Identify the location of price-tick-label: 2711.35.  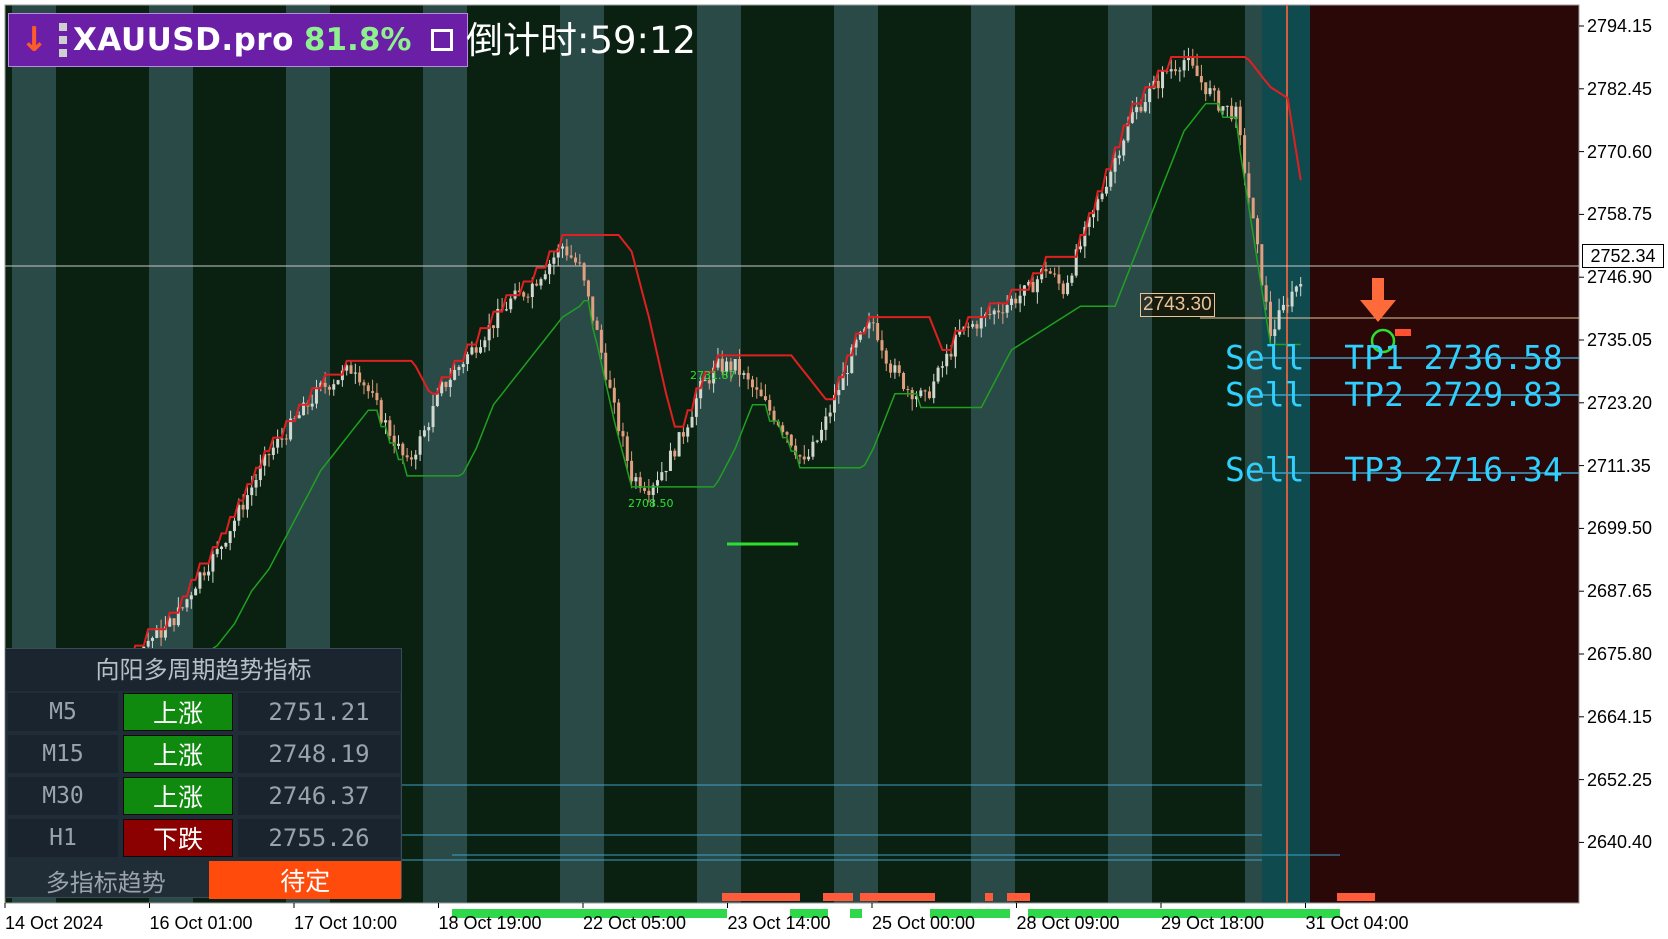
(1619, 465).